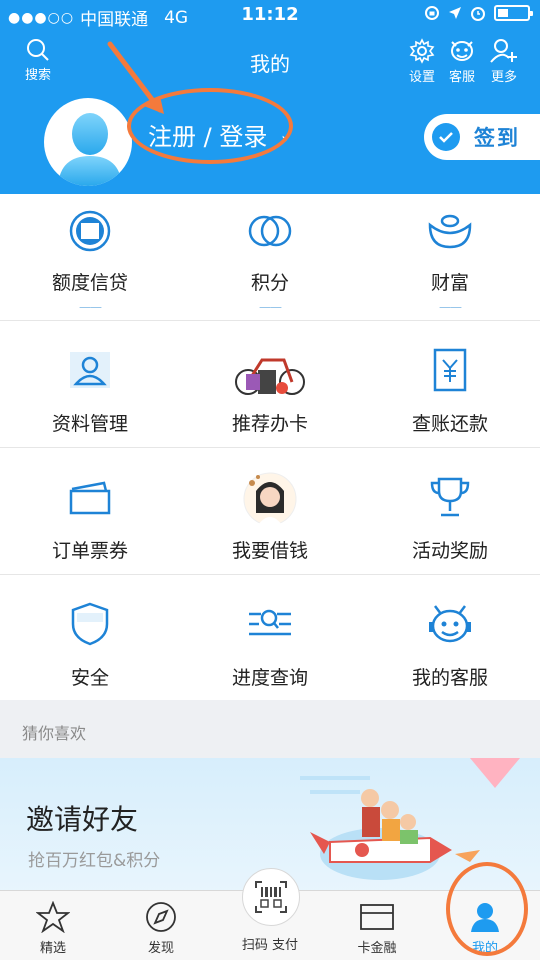  Describe the element at coordinates (52, 948) in the screenshot. I see `tab-label: 精选` at that location.